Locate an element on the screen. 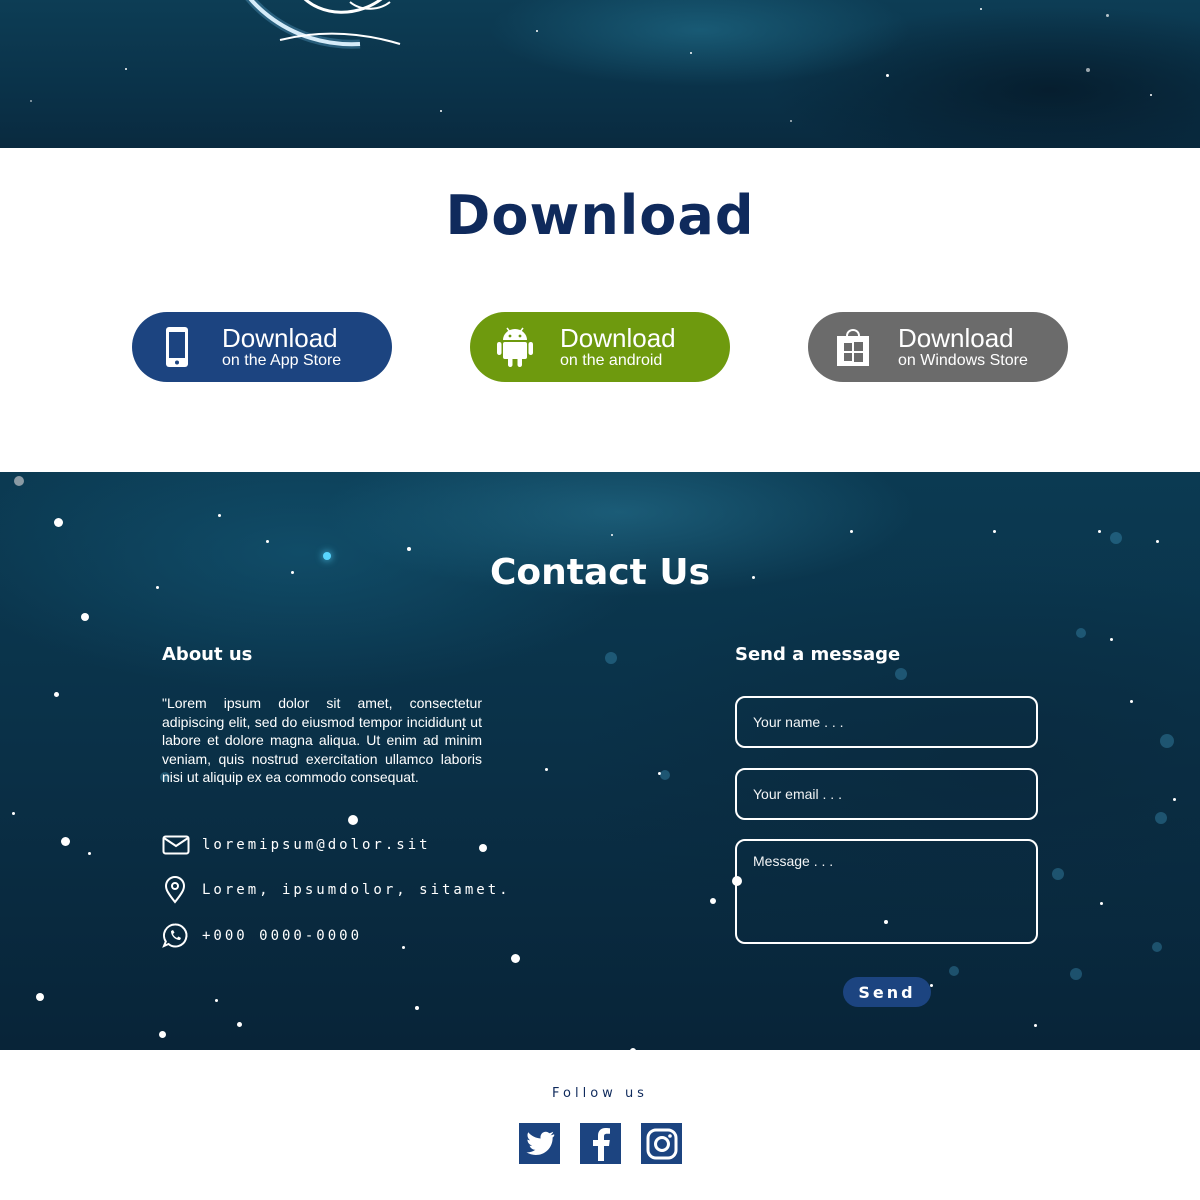  contact-title: Contact Us is located at coordinates (600, 572).